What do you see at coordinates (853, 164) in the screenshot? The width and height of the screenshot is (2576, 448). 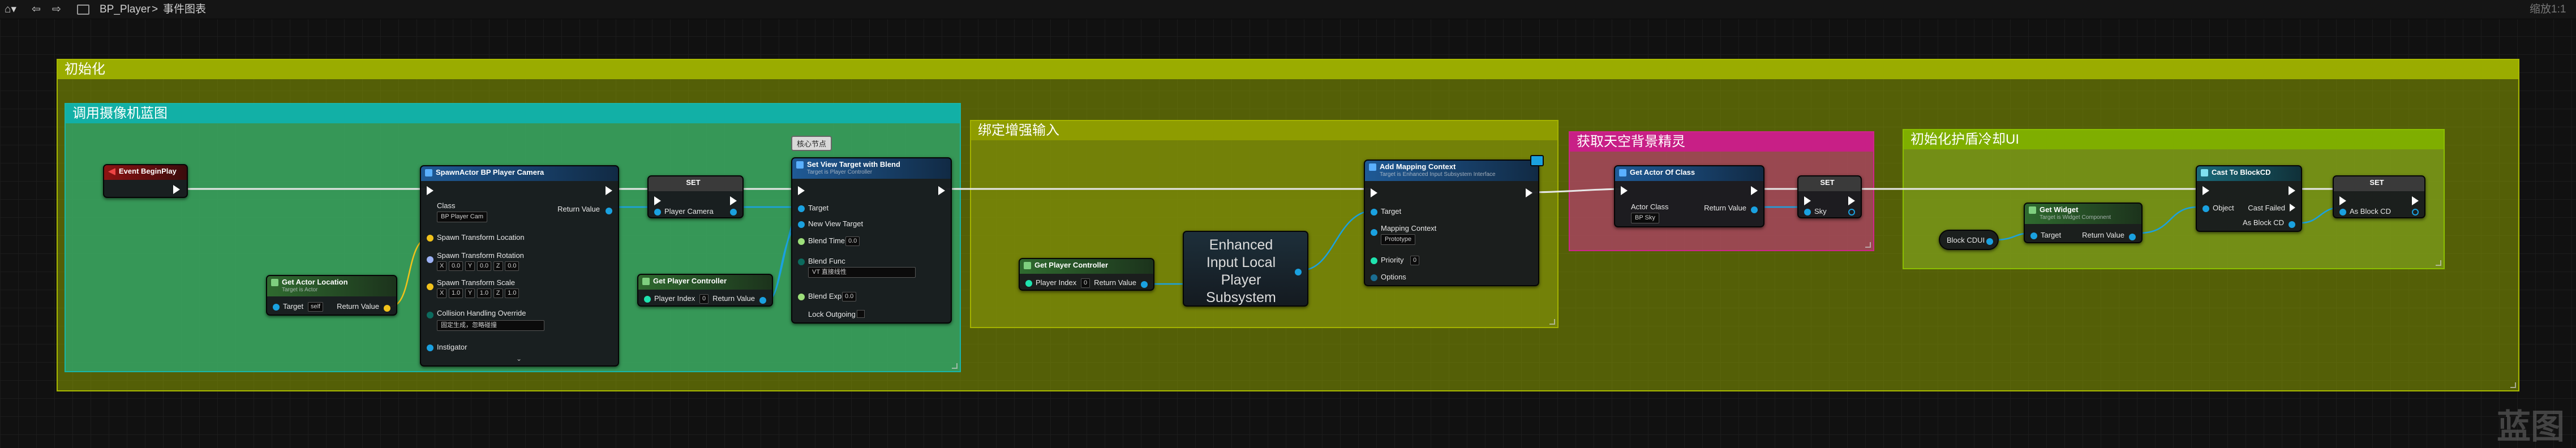 I see `node-title: Set View Target with Blend` at bounding box center [853, 164].